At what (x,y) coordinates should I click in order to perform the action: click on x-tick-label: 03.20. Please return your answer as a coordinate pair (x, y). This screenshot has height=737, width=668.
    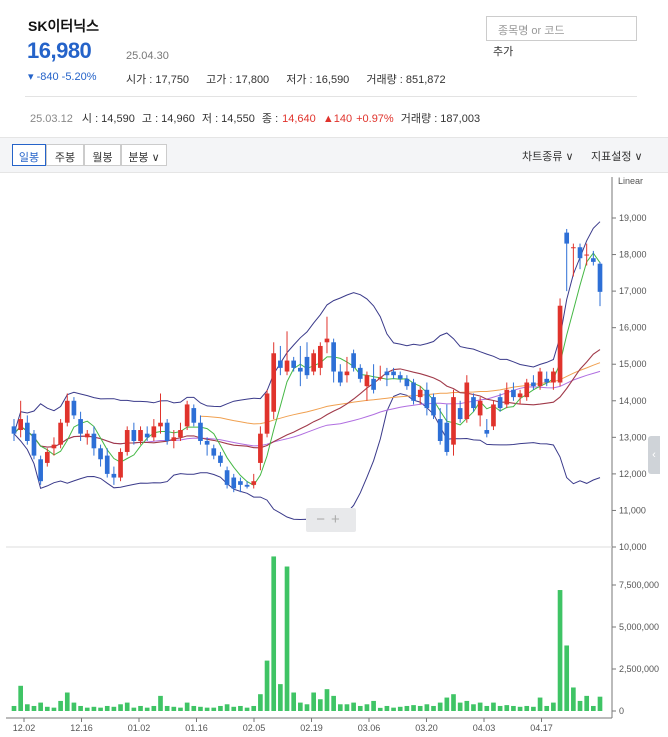
    Looking at the image, I should click on (426, 728).